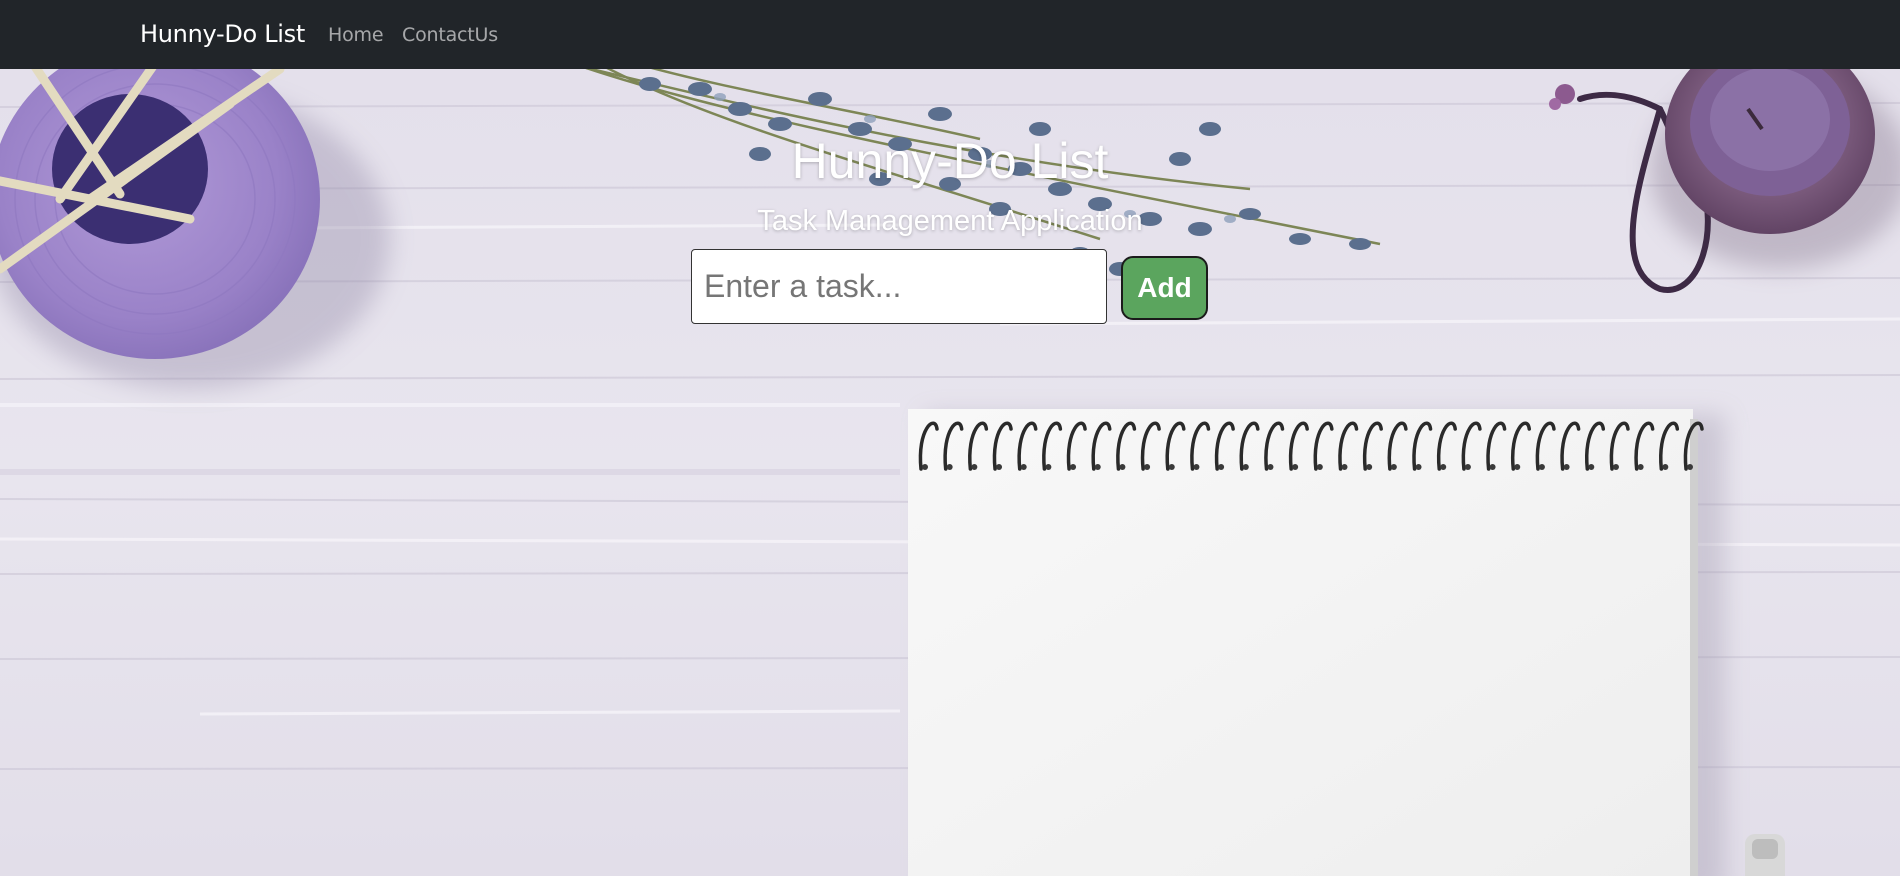 This screenshot has width=1900, height=876. What do you see at coordinates (356, 35) in the screenshot?
I see `nav-link-home: Home` at bounding box center [356, 35].